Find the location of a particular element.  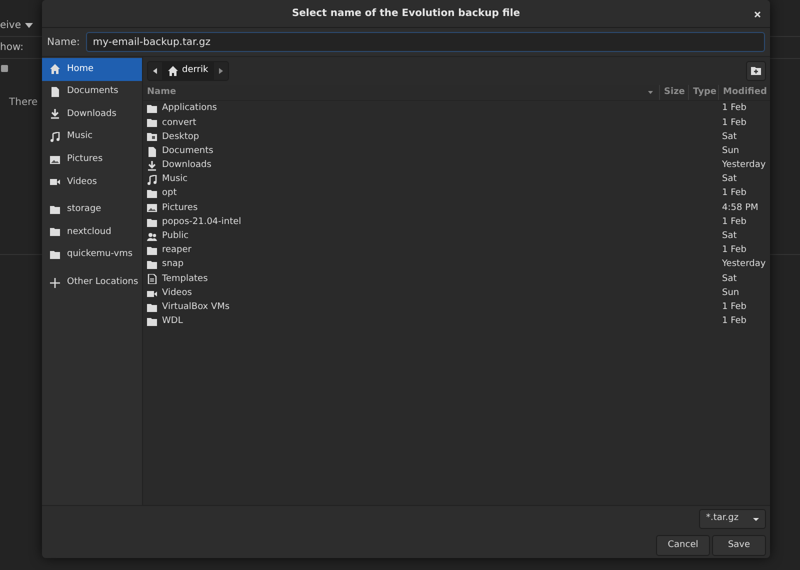

template-document-icon is located at coordinates (152, 279).